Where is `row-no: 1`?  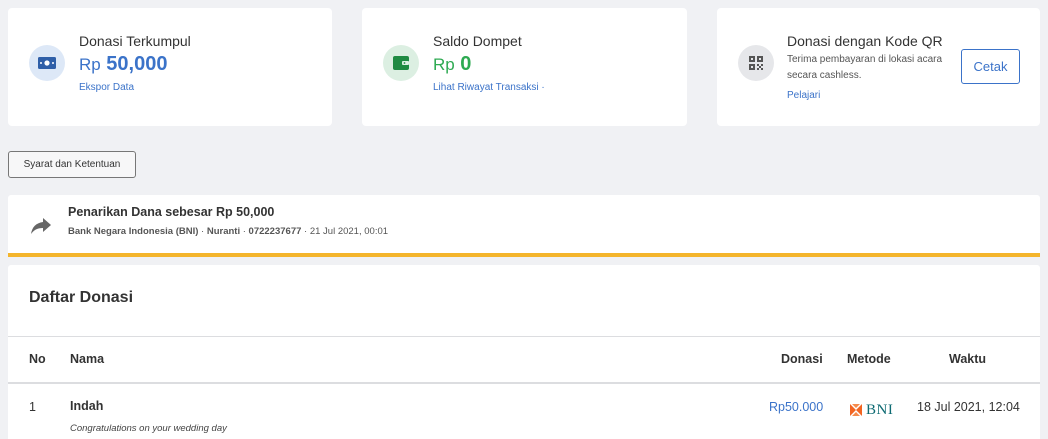
row-no: 1 is located at coordinates (32, 407).